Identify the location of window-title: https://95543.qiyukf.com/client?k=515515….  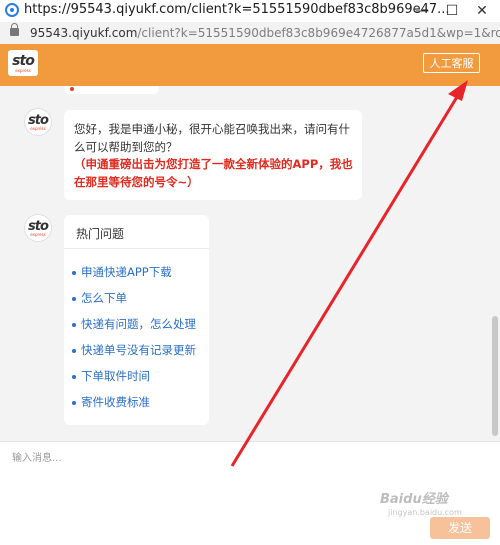
(237, 9).